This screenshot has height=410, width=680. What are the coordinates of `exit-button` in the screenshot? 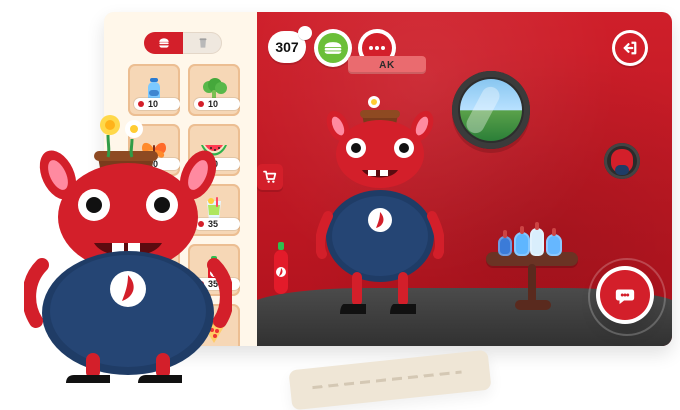 It's located at (630, 48).